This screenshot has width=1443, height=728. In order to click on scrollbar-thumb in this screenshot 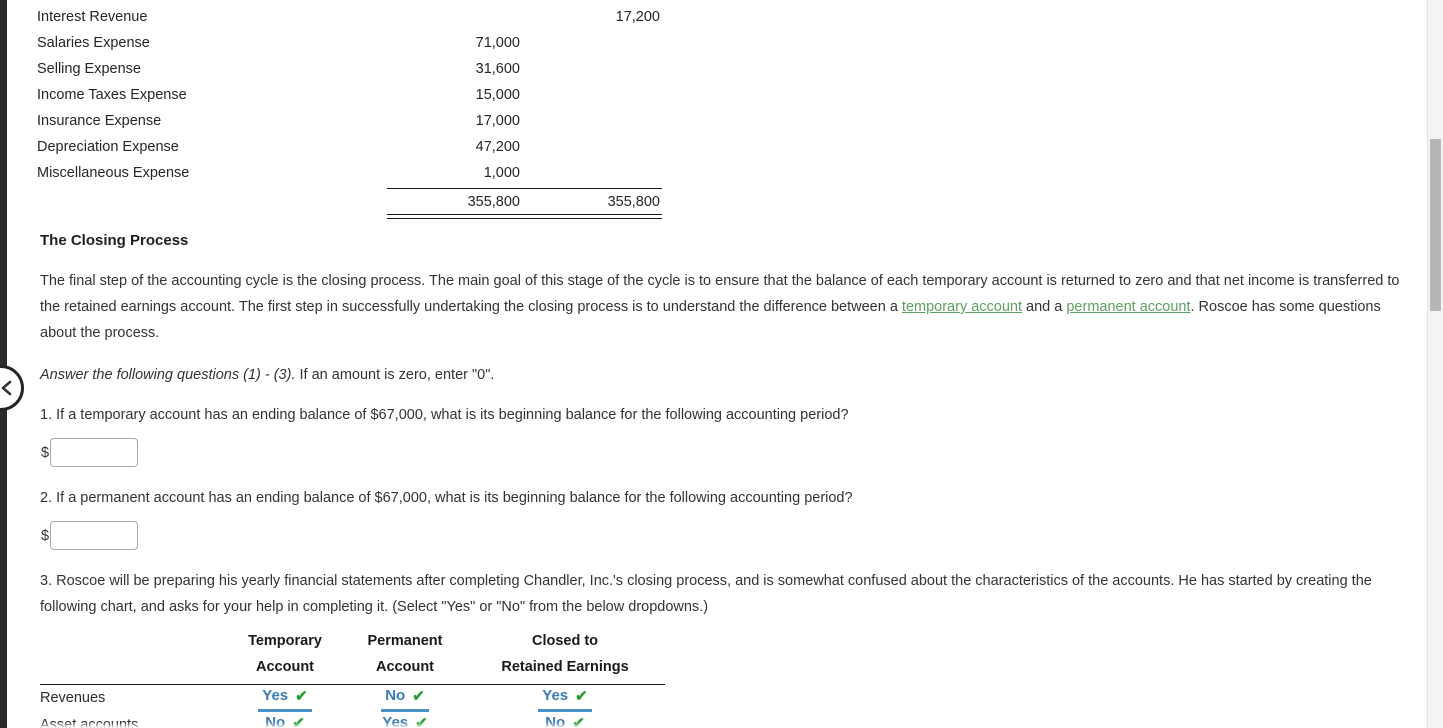, I will do `click(1435, 225)`.